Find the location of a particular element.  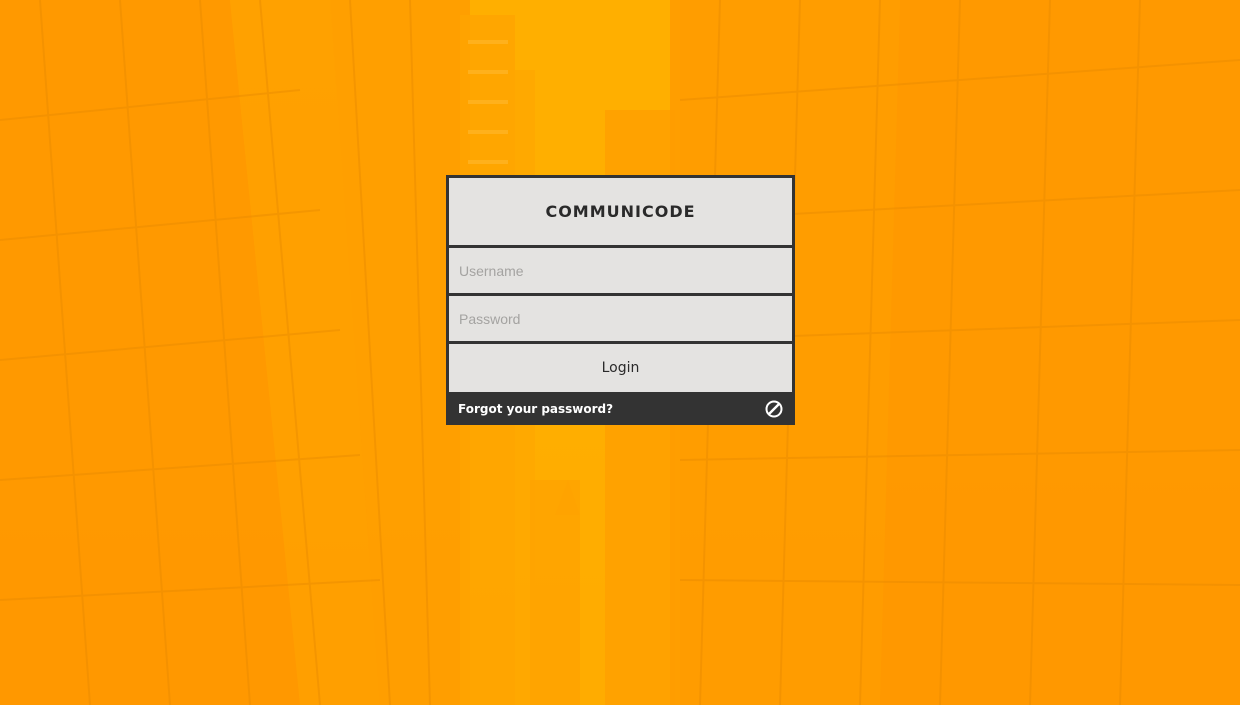

login-footer: Forgot your password? is located at coordinates (620, 408).